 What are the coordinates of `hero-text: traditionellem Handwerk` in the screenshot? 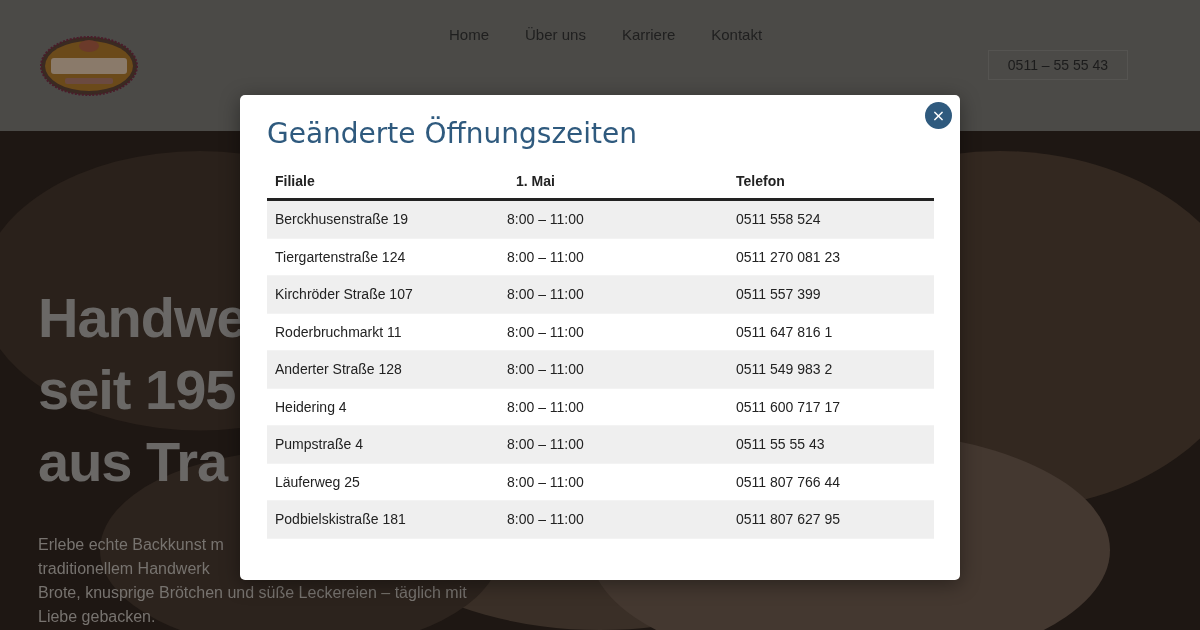 It's located at (124, 569).